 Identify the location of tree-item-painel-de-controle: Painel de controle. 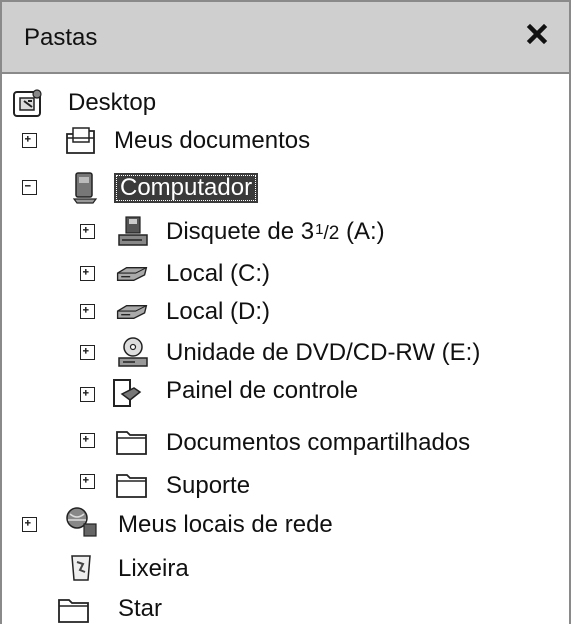
(250, 393).